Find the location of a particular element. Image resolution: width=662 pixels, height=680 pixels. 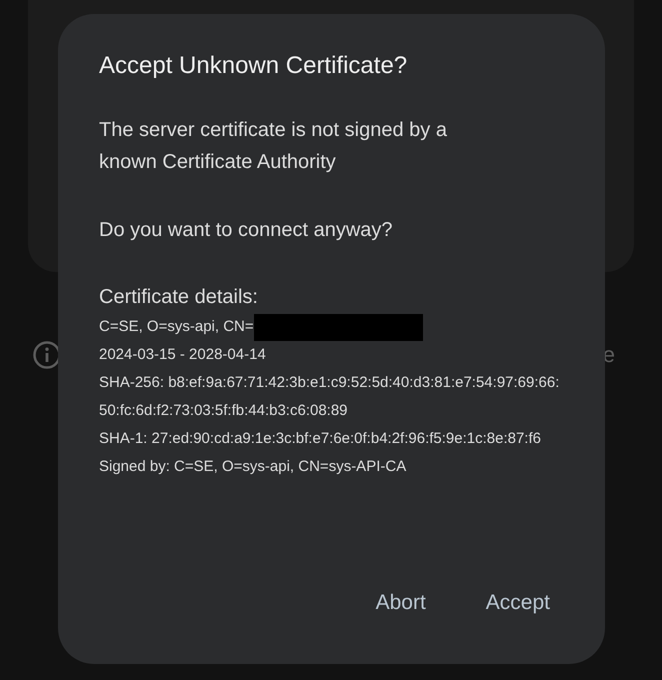

certificate-detail: SHA-1: 27:ed:90:cd:a9:1e:3c:bf:e7:6e:0f:b4:2f:96:f5:9e:1c:8e:87:f6 is located at coordinates (320, 439).